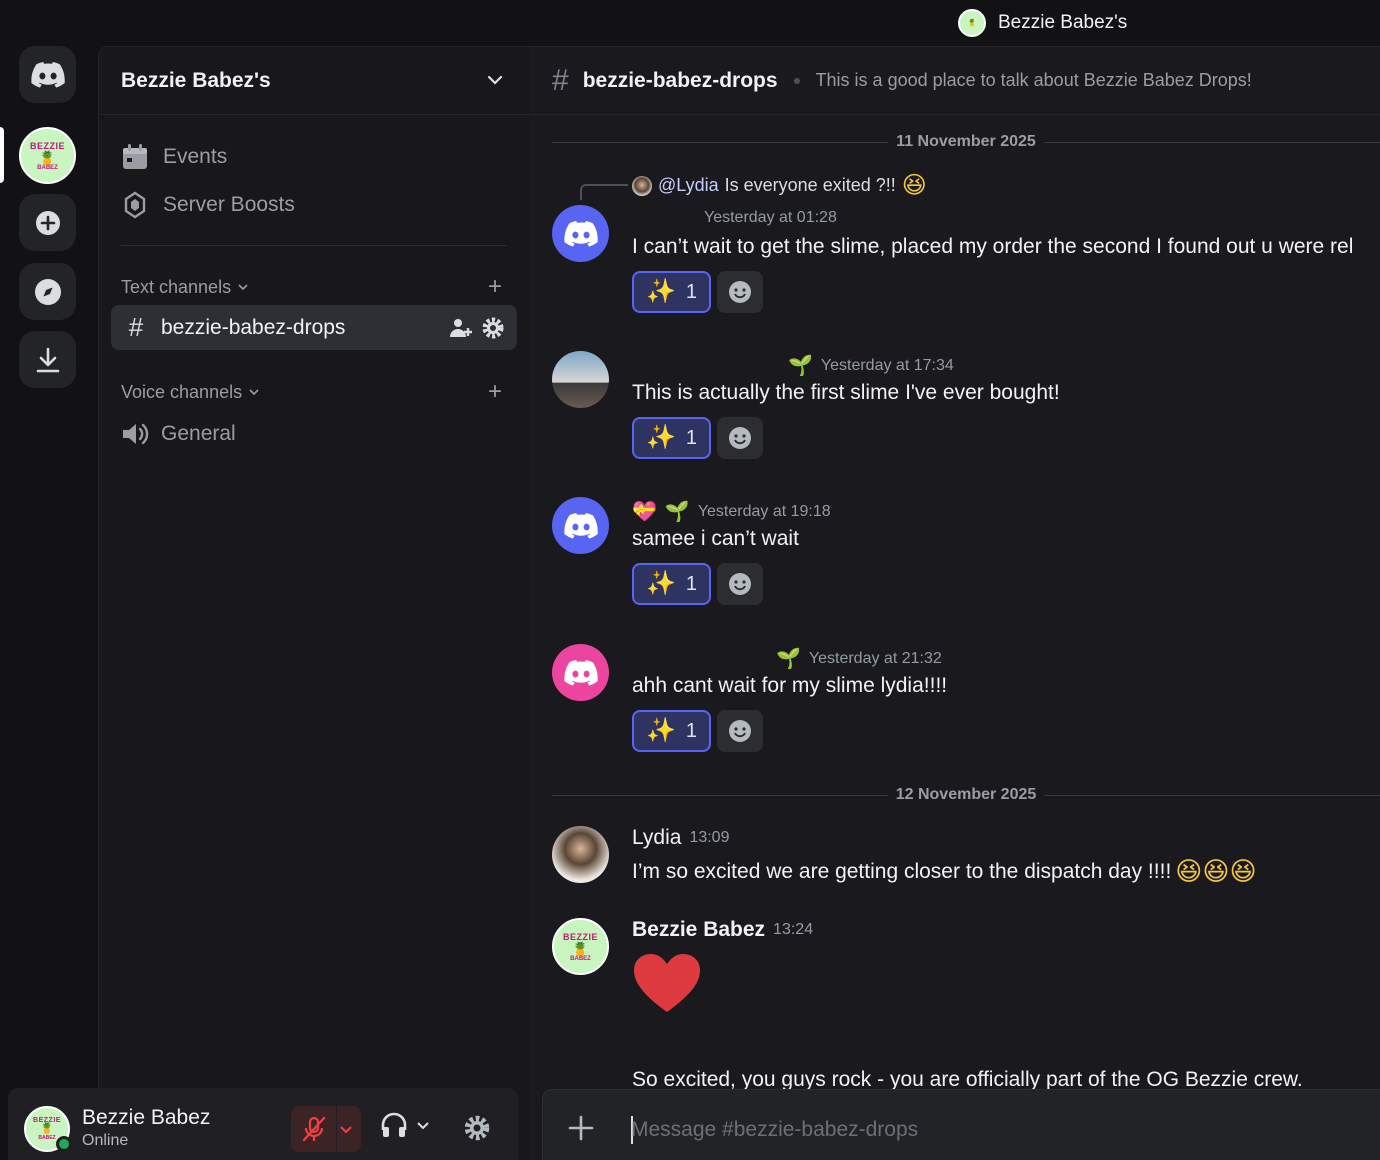 The width and height of the screenshot is (1380, 1160). I want to click on add-server-button, so click(47, 222).